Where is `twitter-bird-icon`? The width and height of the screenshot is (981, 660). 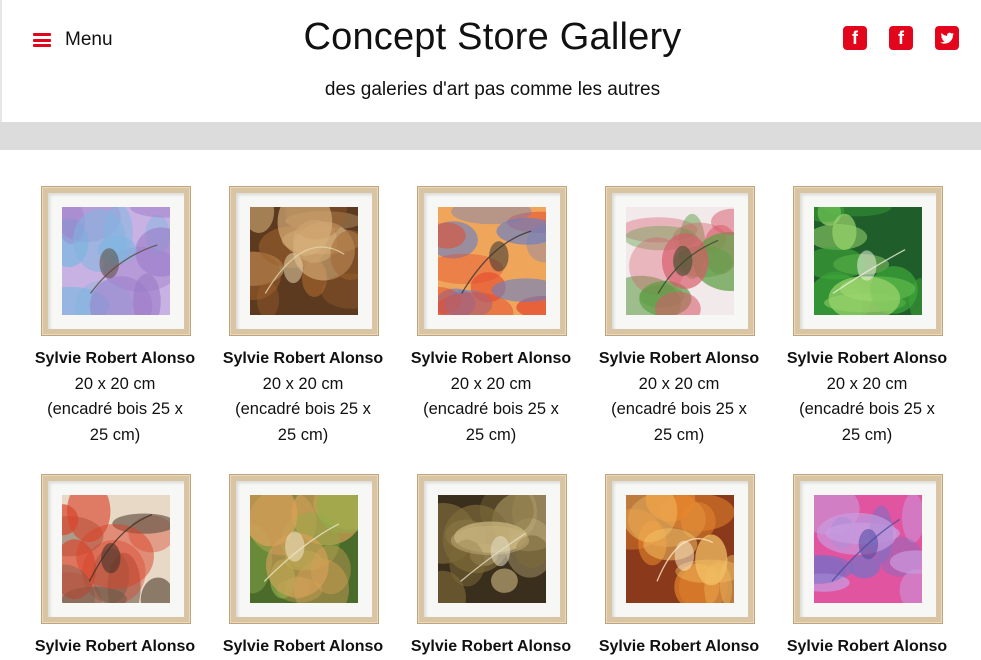 twitter-bird-icon is located at coordinates (947, 38).